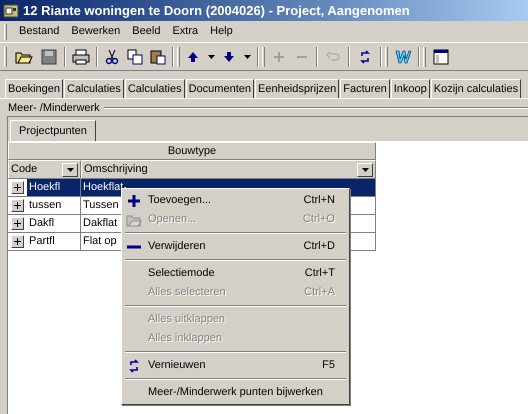  I want to click on menu-item: Selectiemode Ctrl+T, so click(235, 273).